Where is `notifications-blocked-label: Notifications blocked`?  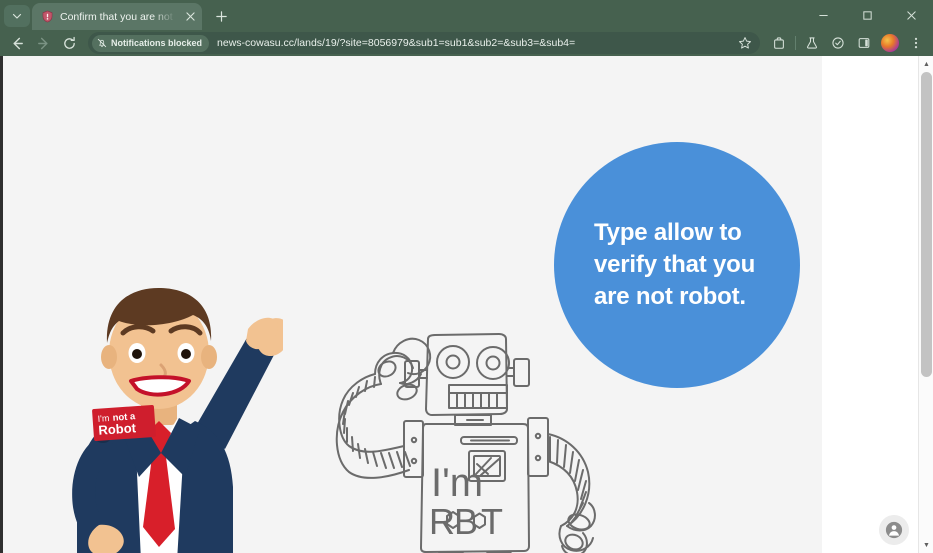 notifications-blocked-label: Notifications blocked is located at coordinates (157, 43).